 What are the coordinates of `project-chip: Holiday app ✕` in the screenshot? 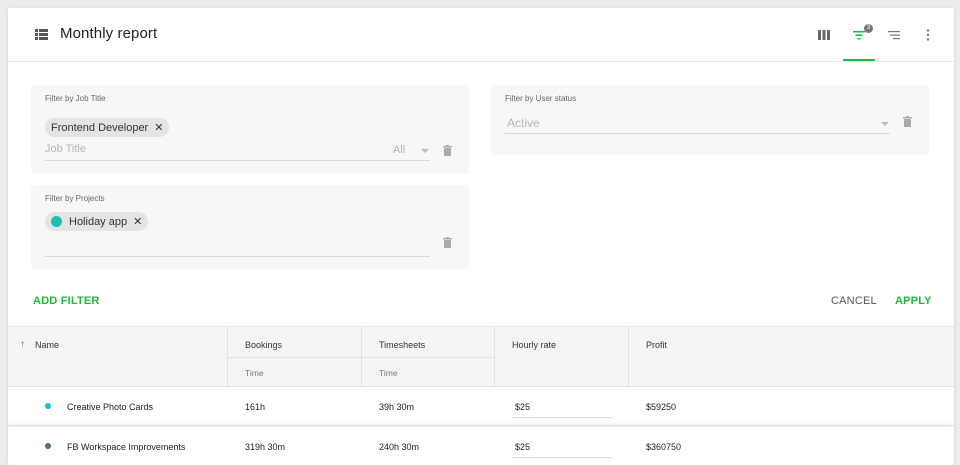 It's located at (97, 221).